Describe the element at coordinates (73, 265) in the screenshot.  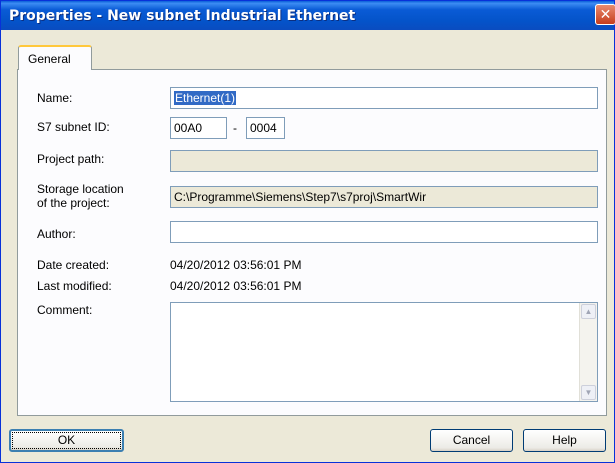
I see `date-created-label: Date created:` at that location.